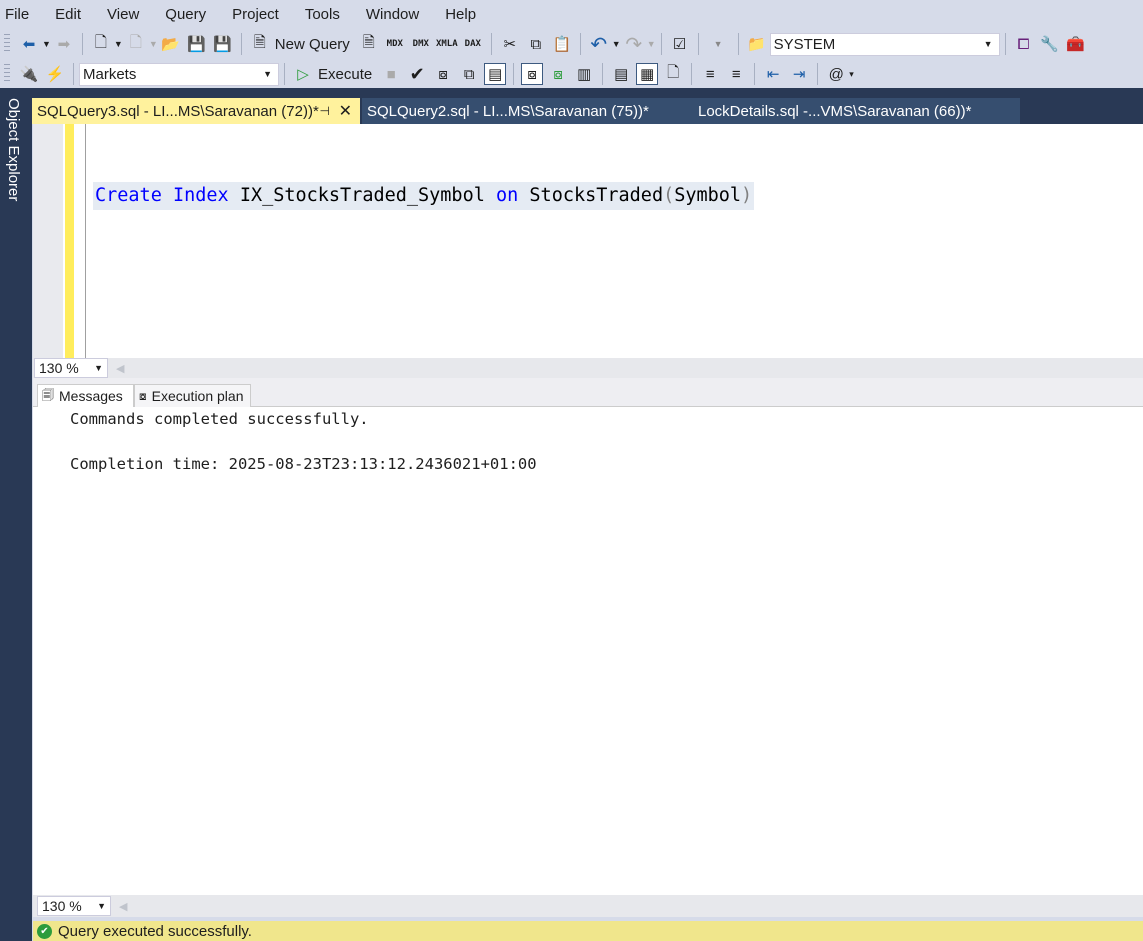 The height and width of the screenshot is (941, 1143). I want to click on live-query-statistics-icon: ⧇, so click(558, 74).